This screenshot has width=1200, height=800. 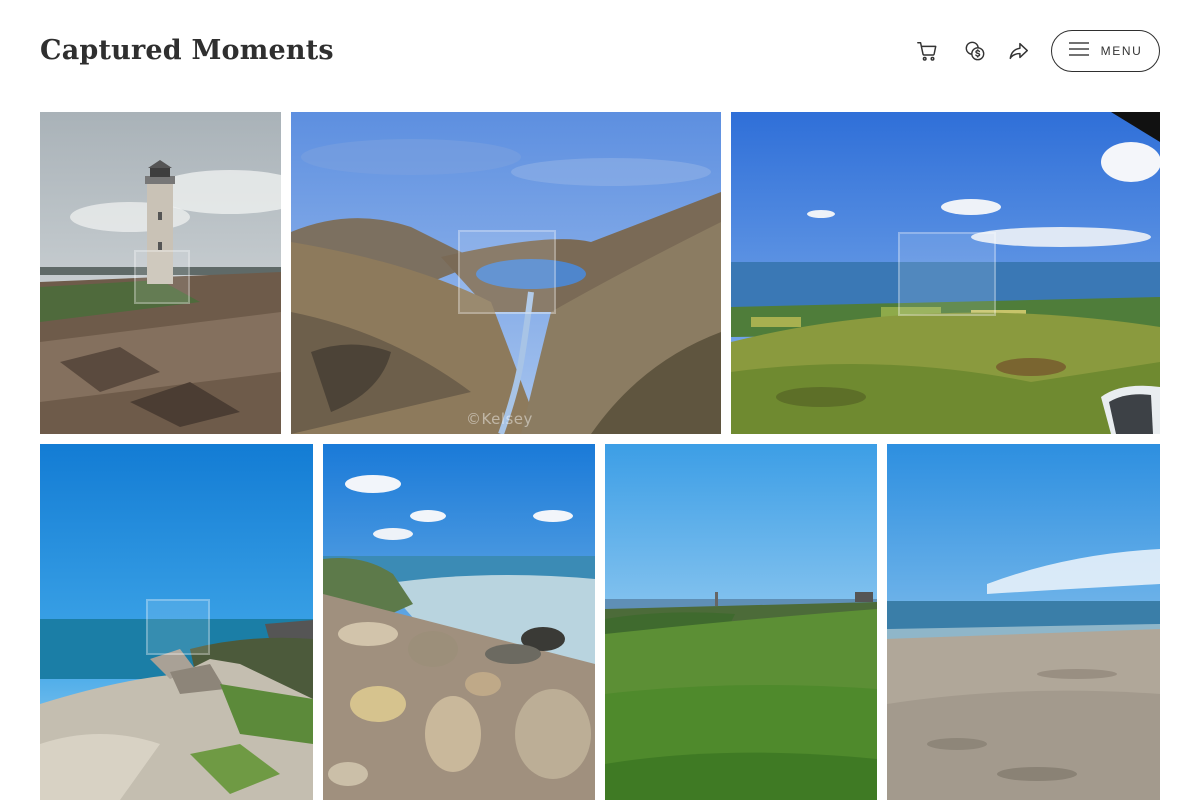 I want to click on menu-button: MENU, so click(x=1105, y=51).